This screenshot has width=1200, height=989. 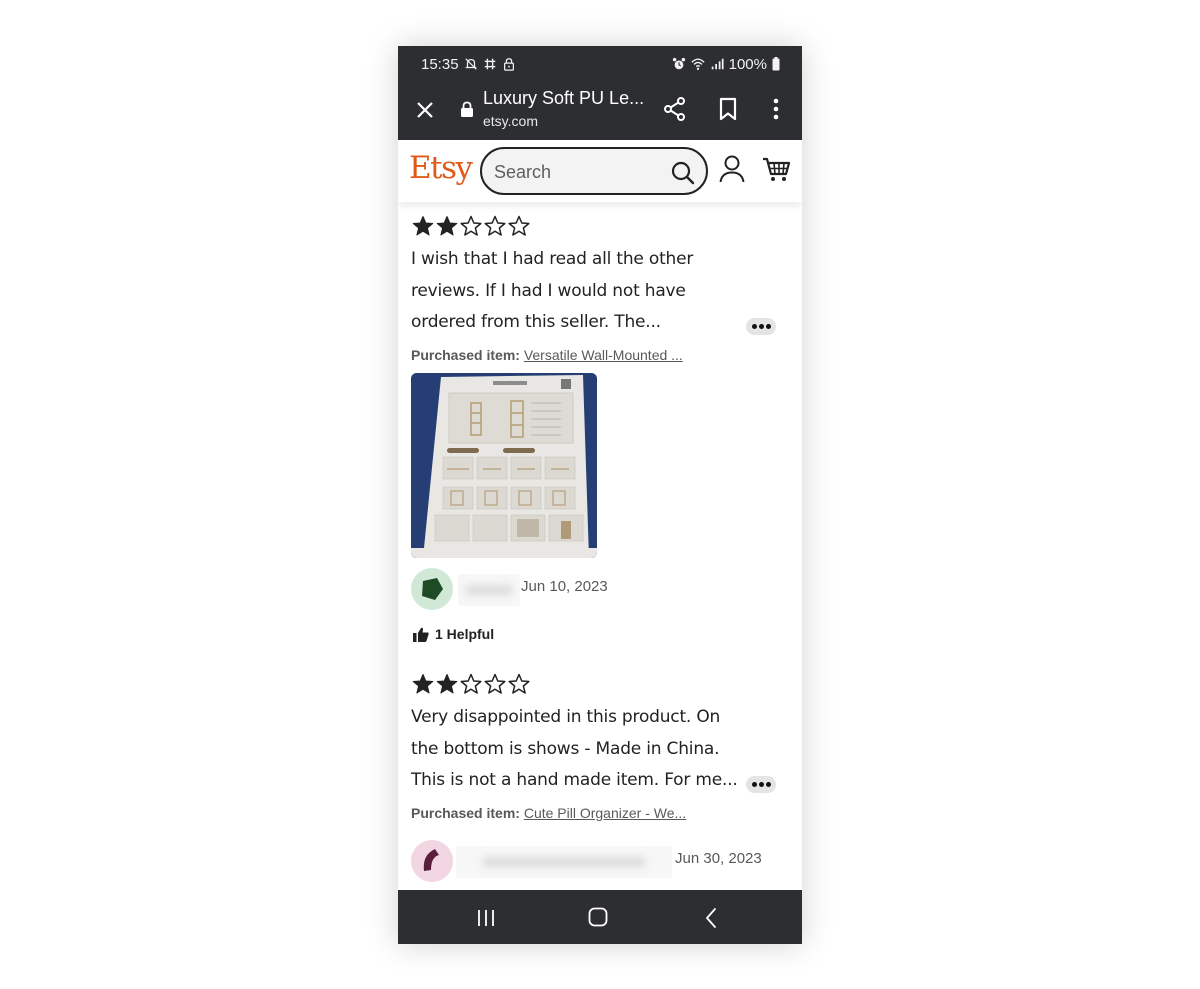 I want to click on alarm-icon, so click(x=679, y=64).